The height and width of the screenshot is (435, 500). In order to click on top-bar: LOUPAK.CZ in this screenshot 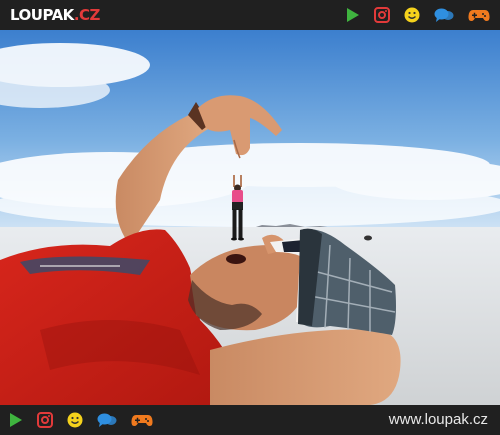, I will do `click(250, 15)`.